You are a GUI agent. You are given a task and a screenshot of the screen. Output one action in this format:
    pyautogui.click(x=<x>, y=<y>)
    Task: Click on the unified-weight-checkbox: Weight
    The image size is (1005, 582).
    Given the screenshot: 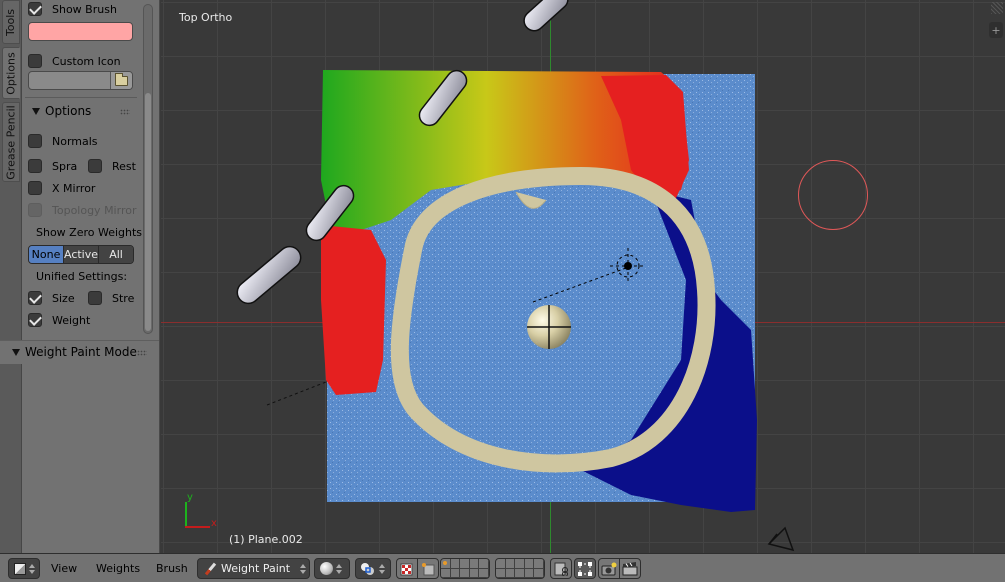 What is the action you would take?
    pyautogui.click(x=59, y=320)
    